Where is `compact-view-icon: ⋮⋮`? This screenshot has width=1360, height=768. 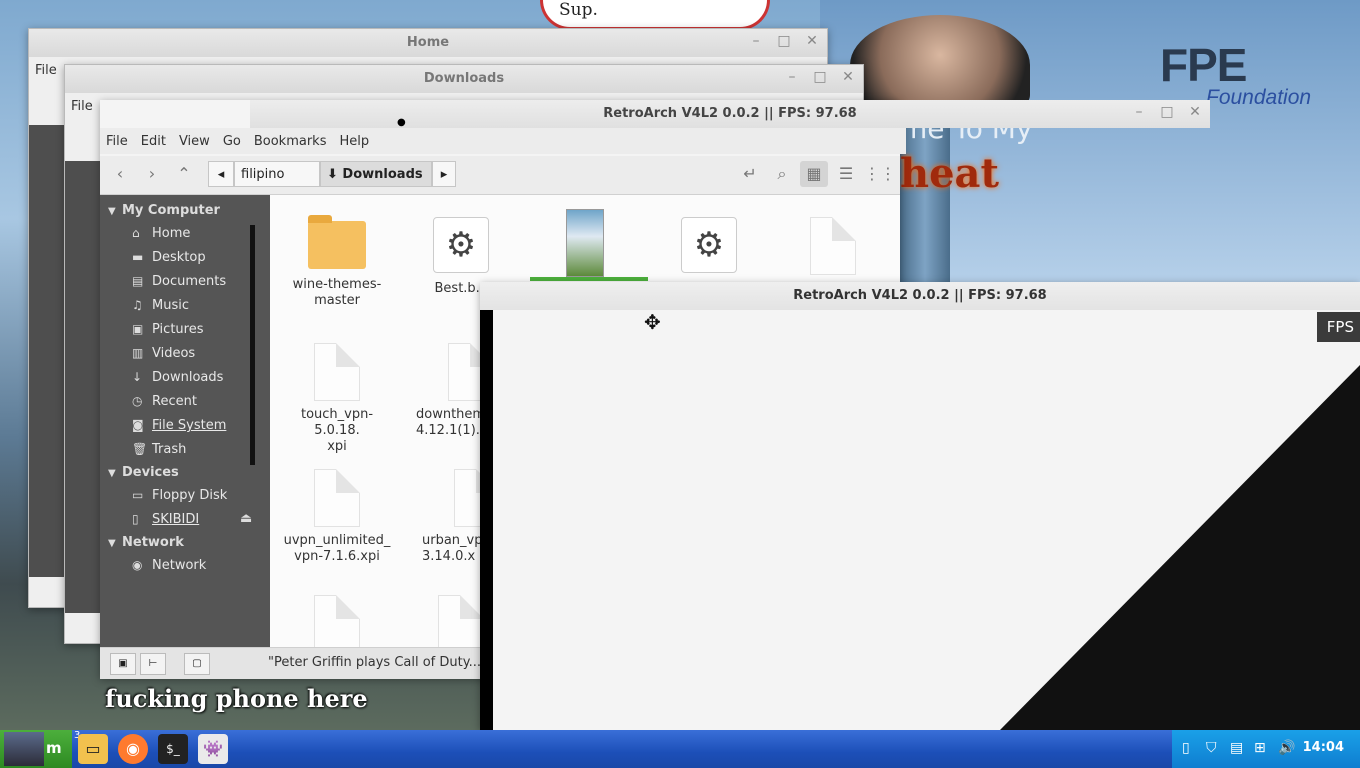
compact-view-icon: ⋮⋮ is located at coordinates (880, 174).